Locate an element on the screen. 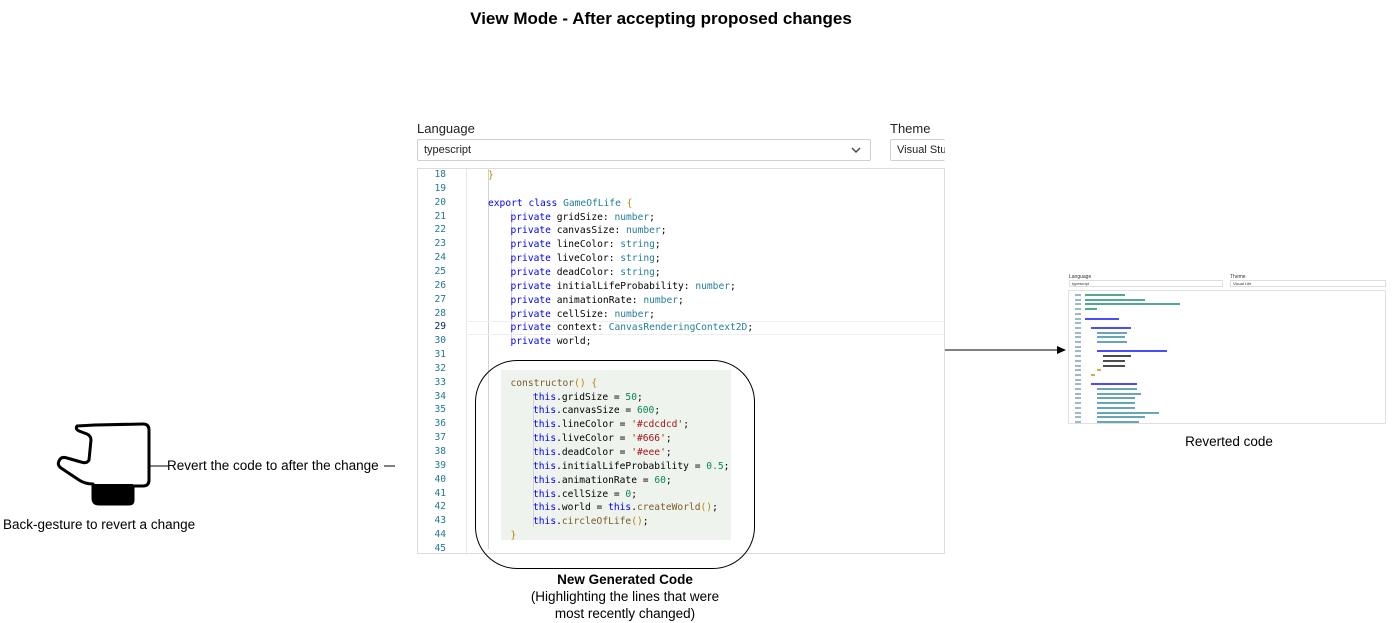 The width and height of the screenshot is (1394, 623). line-number: 18 is located at coordinates (440, 174).